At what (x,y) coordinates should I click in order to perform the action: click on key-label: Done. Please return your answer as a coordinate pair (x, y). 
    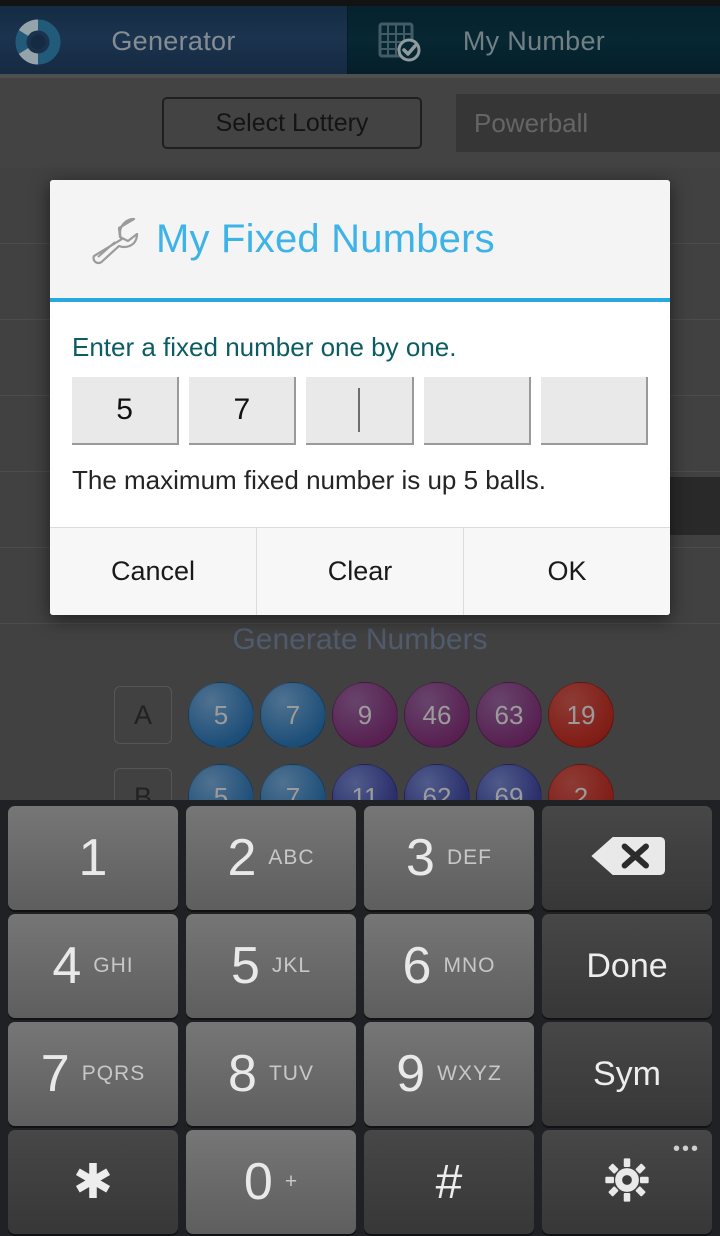
    Looking at the image, I should click on (627, 965).